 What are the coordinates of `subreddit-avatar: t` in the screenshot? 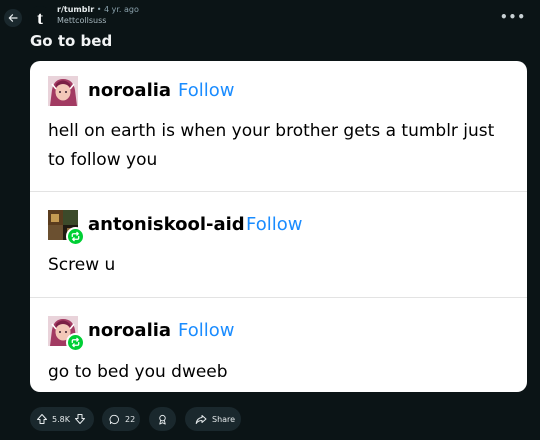 It's located at (40, 18).